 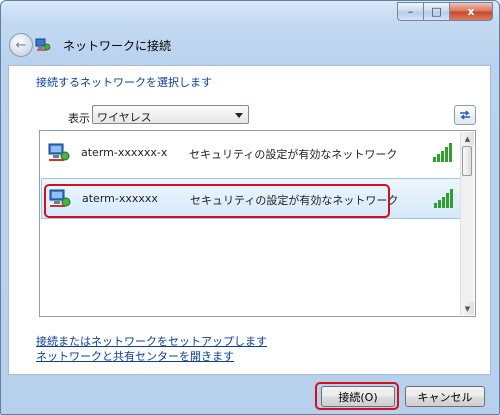 I want to click on back-button: ←, so click(x=21, y=45).